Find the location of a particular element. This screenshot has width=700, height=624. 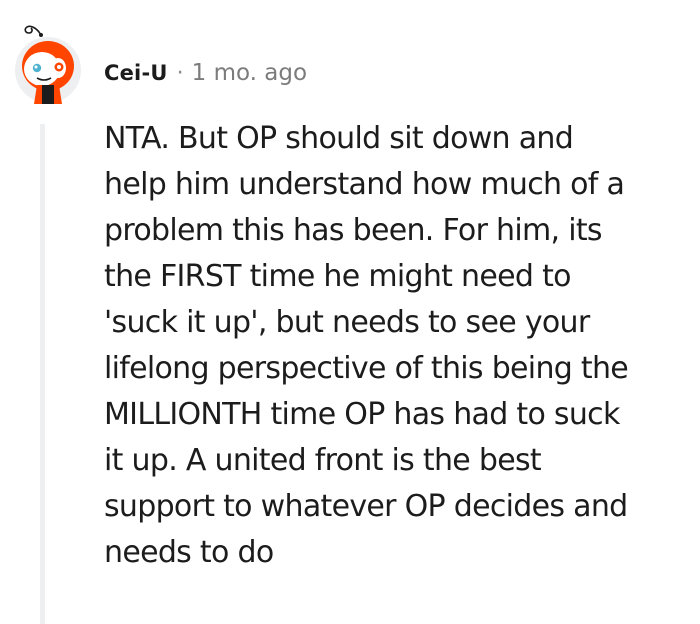

comment-timestamp: 1 mo. ago is located at coordinates (249, 73).